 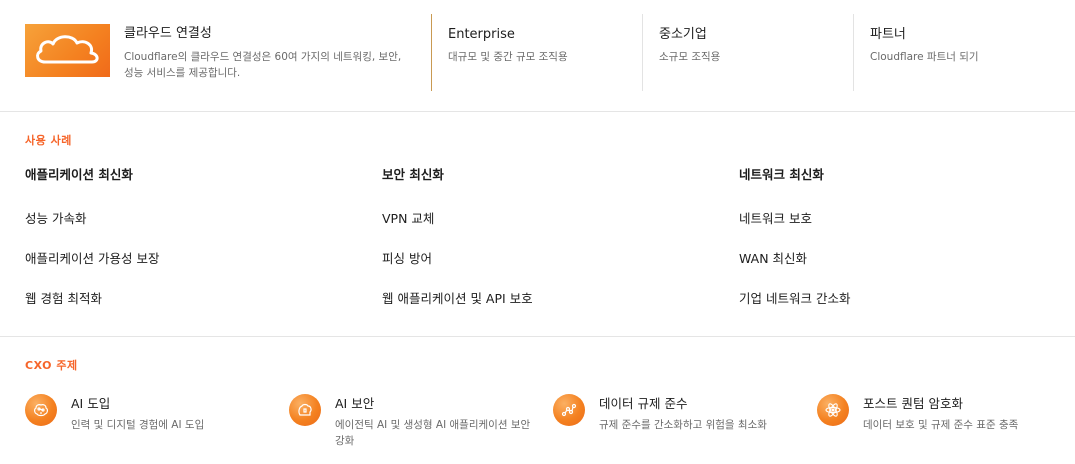 I want to click on partner-title: 파트너, so click(x=888, y=34).